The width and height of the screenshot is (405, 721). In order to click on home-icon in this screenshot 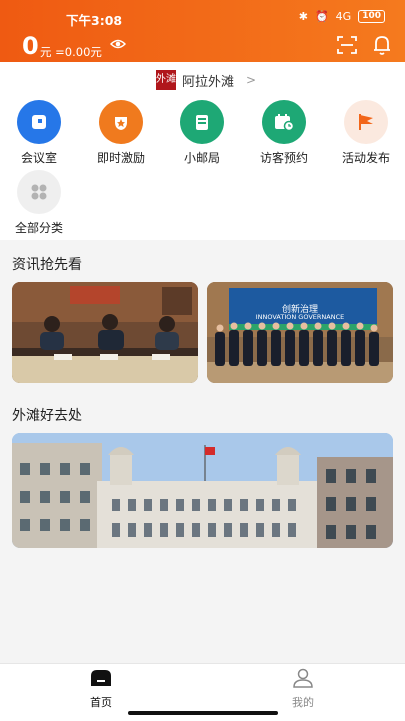, I will do `click(101, 678)`.